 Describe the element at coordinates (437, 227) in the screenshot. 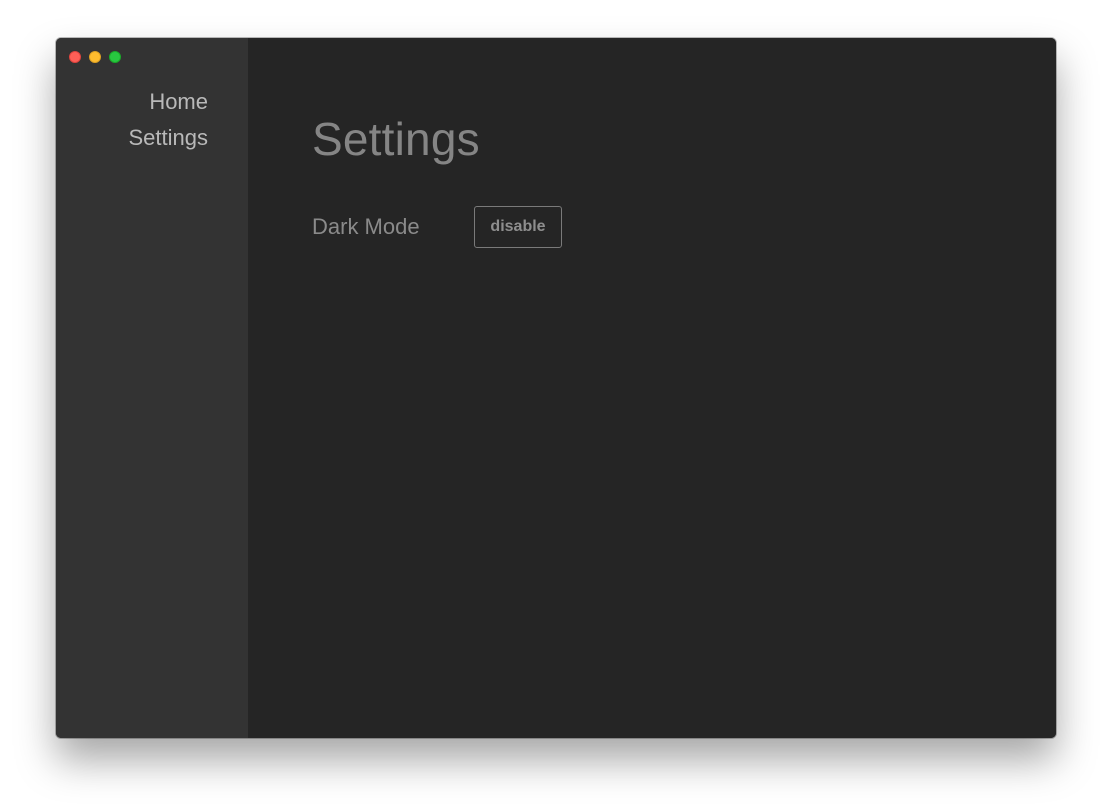

I see `dark-mode-setting-row: Dark Mode disable` at that location.